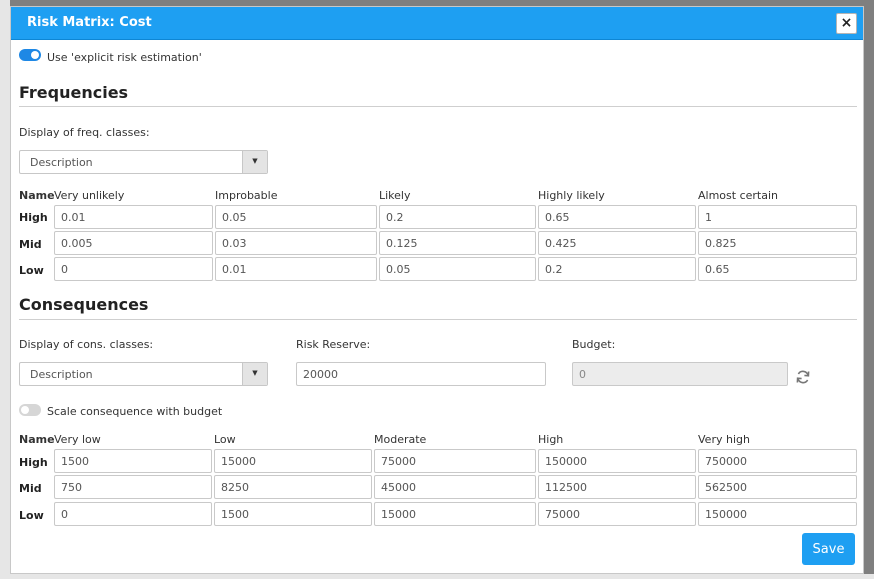  What do you see at coordinates (293, 461) in the screenshot?
I see `cons-input-high-low` at bounding box center [293, 461].